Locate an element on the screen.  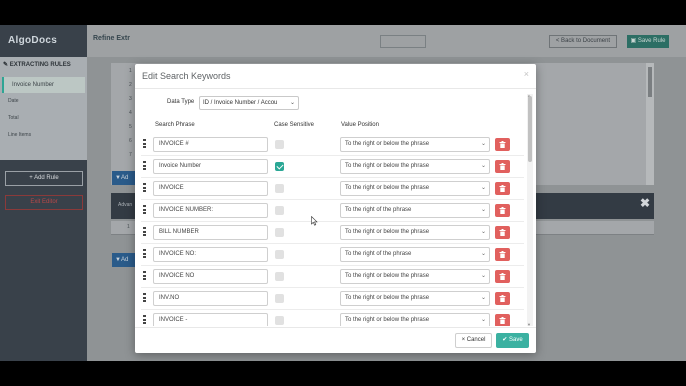
rule-item-invoice-number: Invoice Number is located at coordinates (43, 85).